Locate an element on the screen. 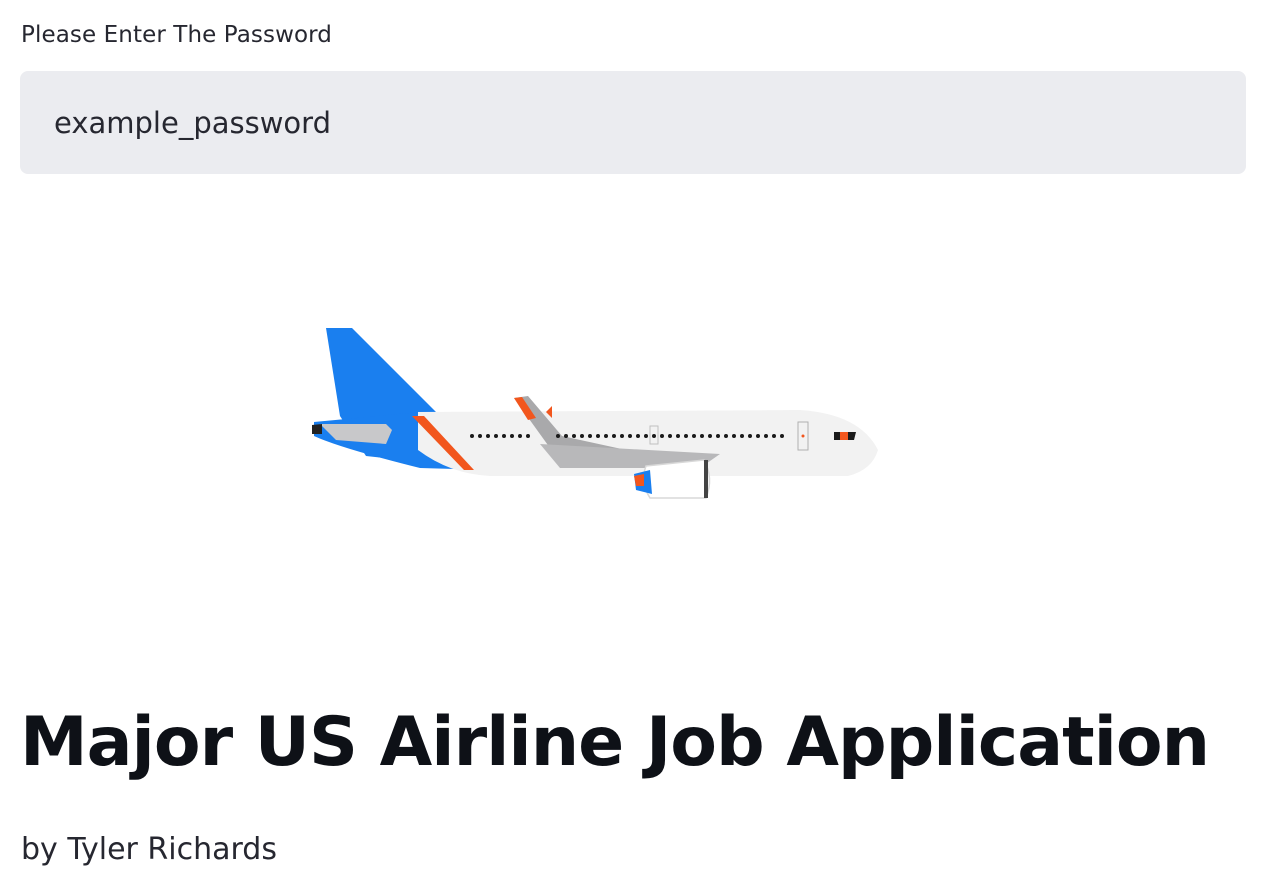 The image size is (1263, 894). author-byline: by Tyler Richards is located at coordinates (149, 849).